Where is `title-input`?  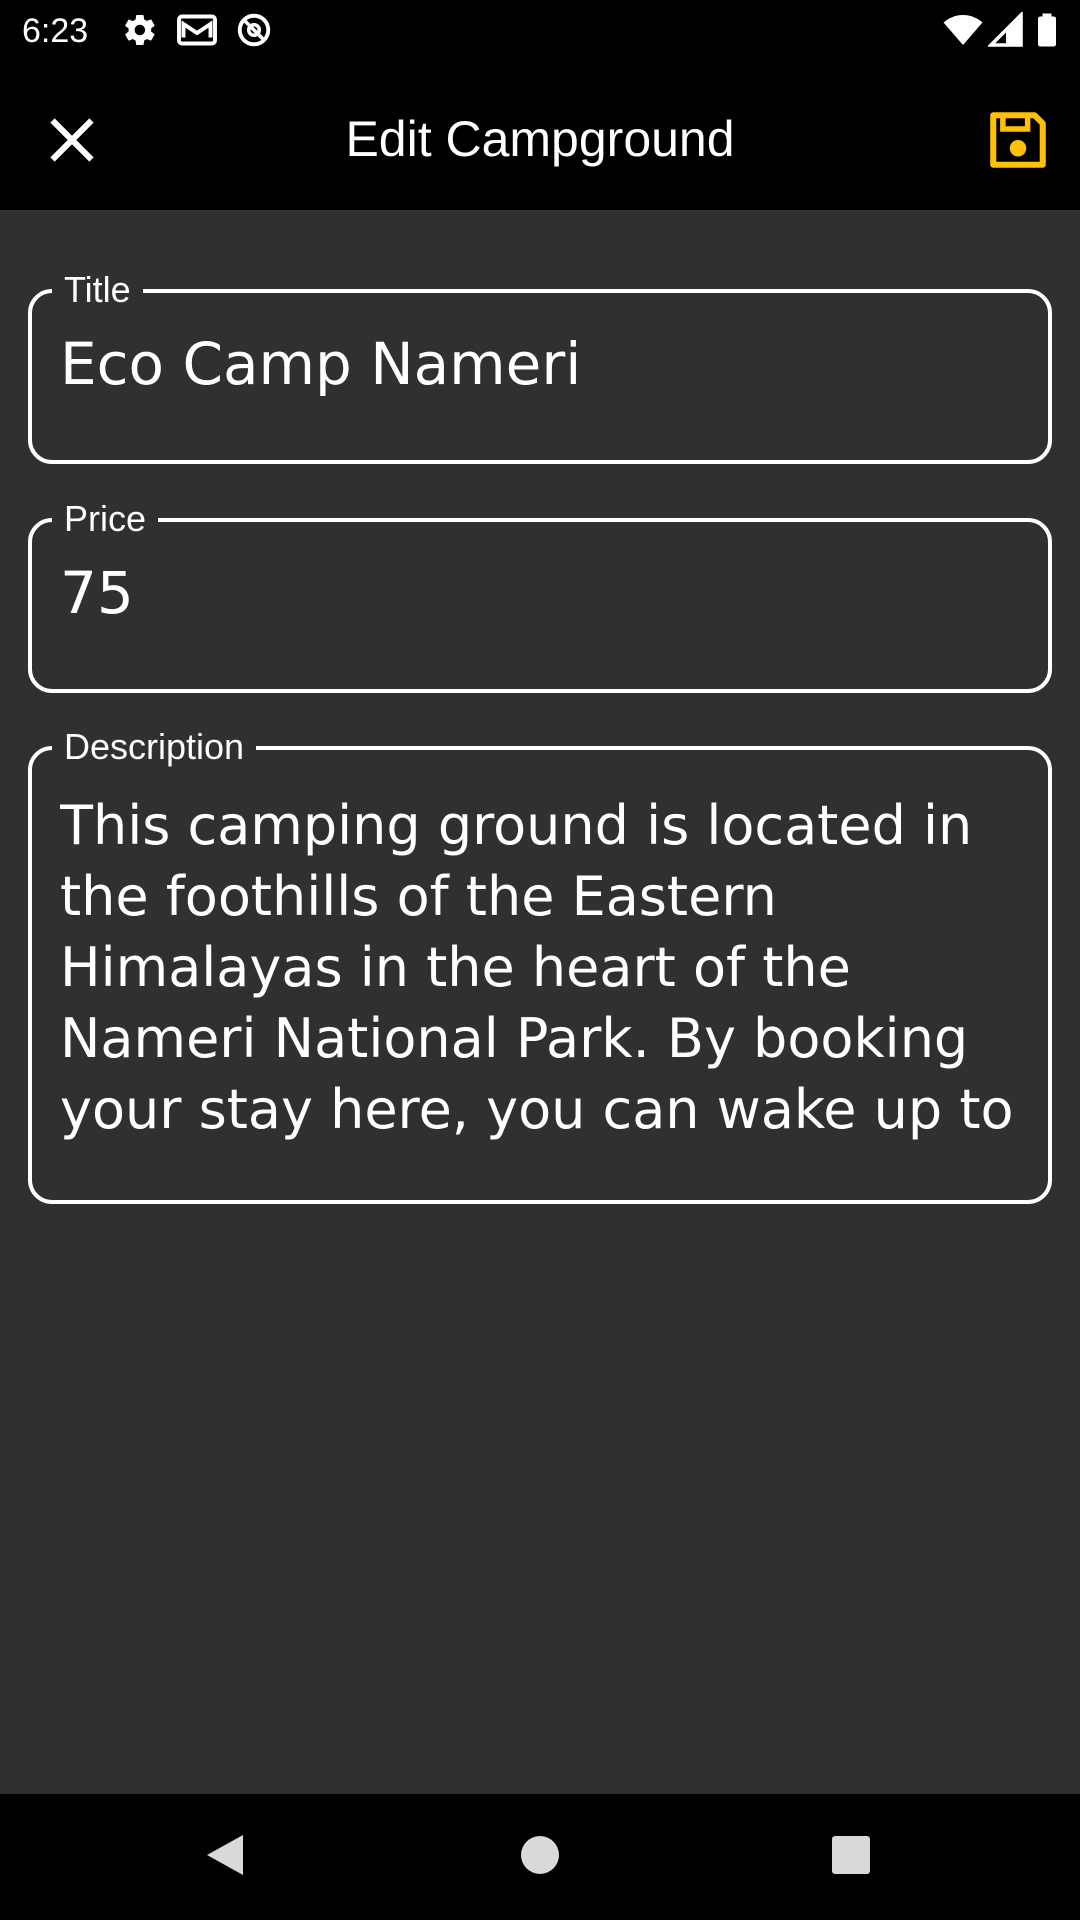
title-input is located at coordinates (540, 364).